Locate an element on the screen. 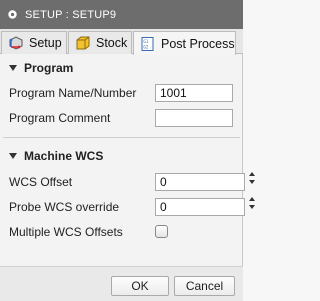 The image size is (320, 301). svg-text: G2 is located at coordinates (146, 46).